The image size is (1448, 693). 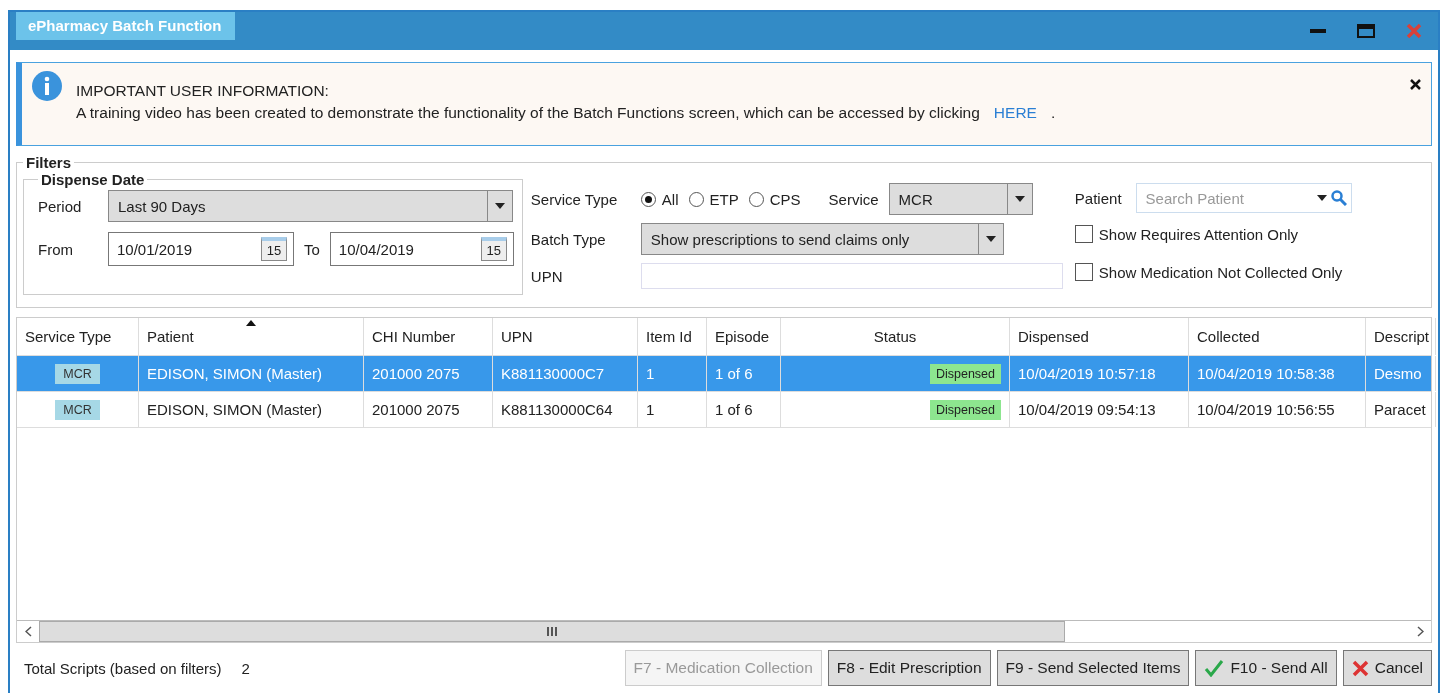 I want to click on batch-type-select: Show prescriptions to send claims only, so click(x=822, y=239).